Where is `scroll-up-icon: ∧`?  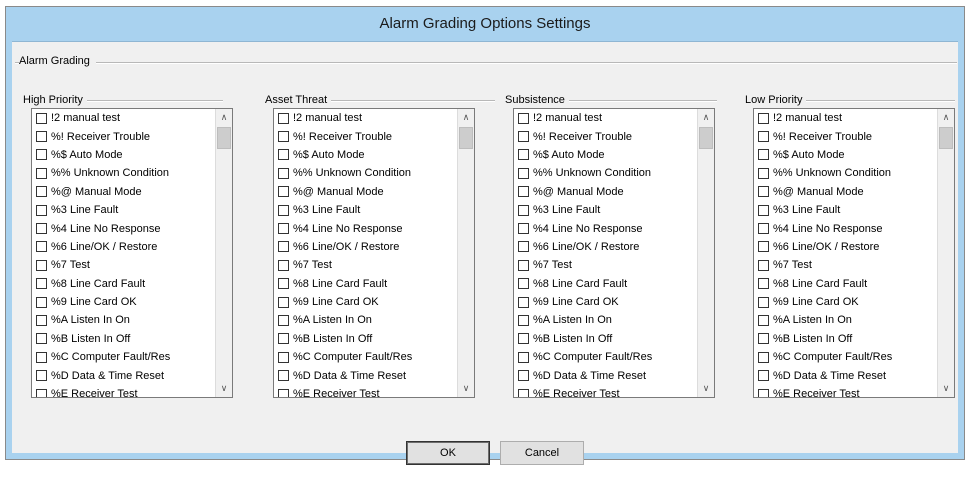 scroll-up-icon: ∧ is located at coordinates (706, 117).